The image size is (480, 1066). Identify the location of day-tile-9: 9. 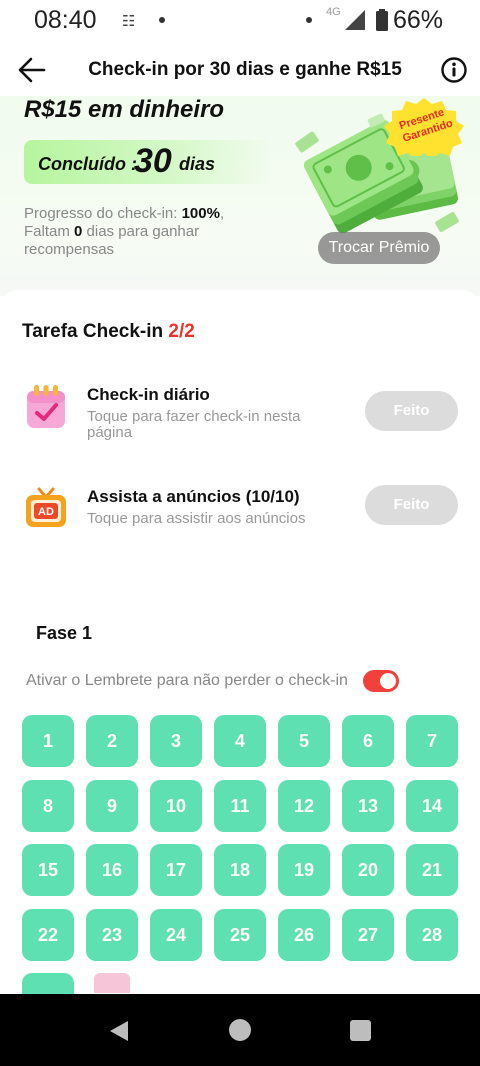
(112, 805).